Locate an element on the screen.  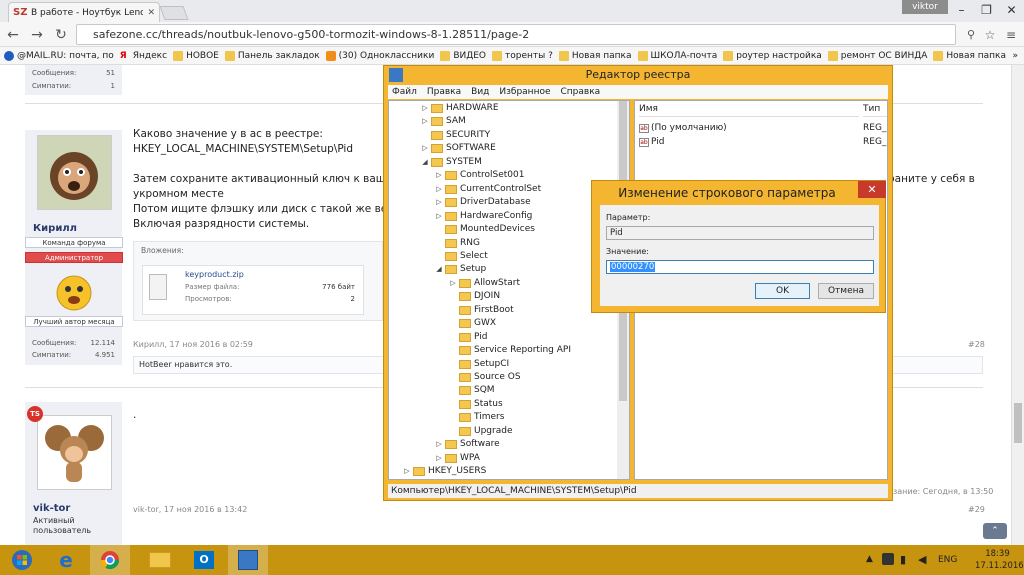
close-tab-icon: ✕ is located at coordinates (151, 13).